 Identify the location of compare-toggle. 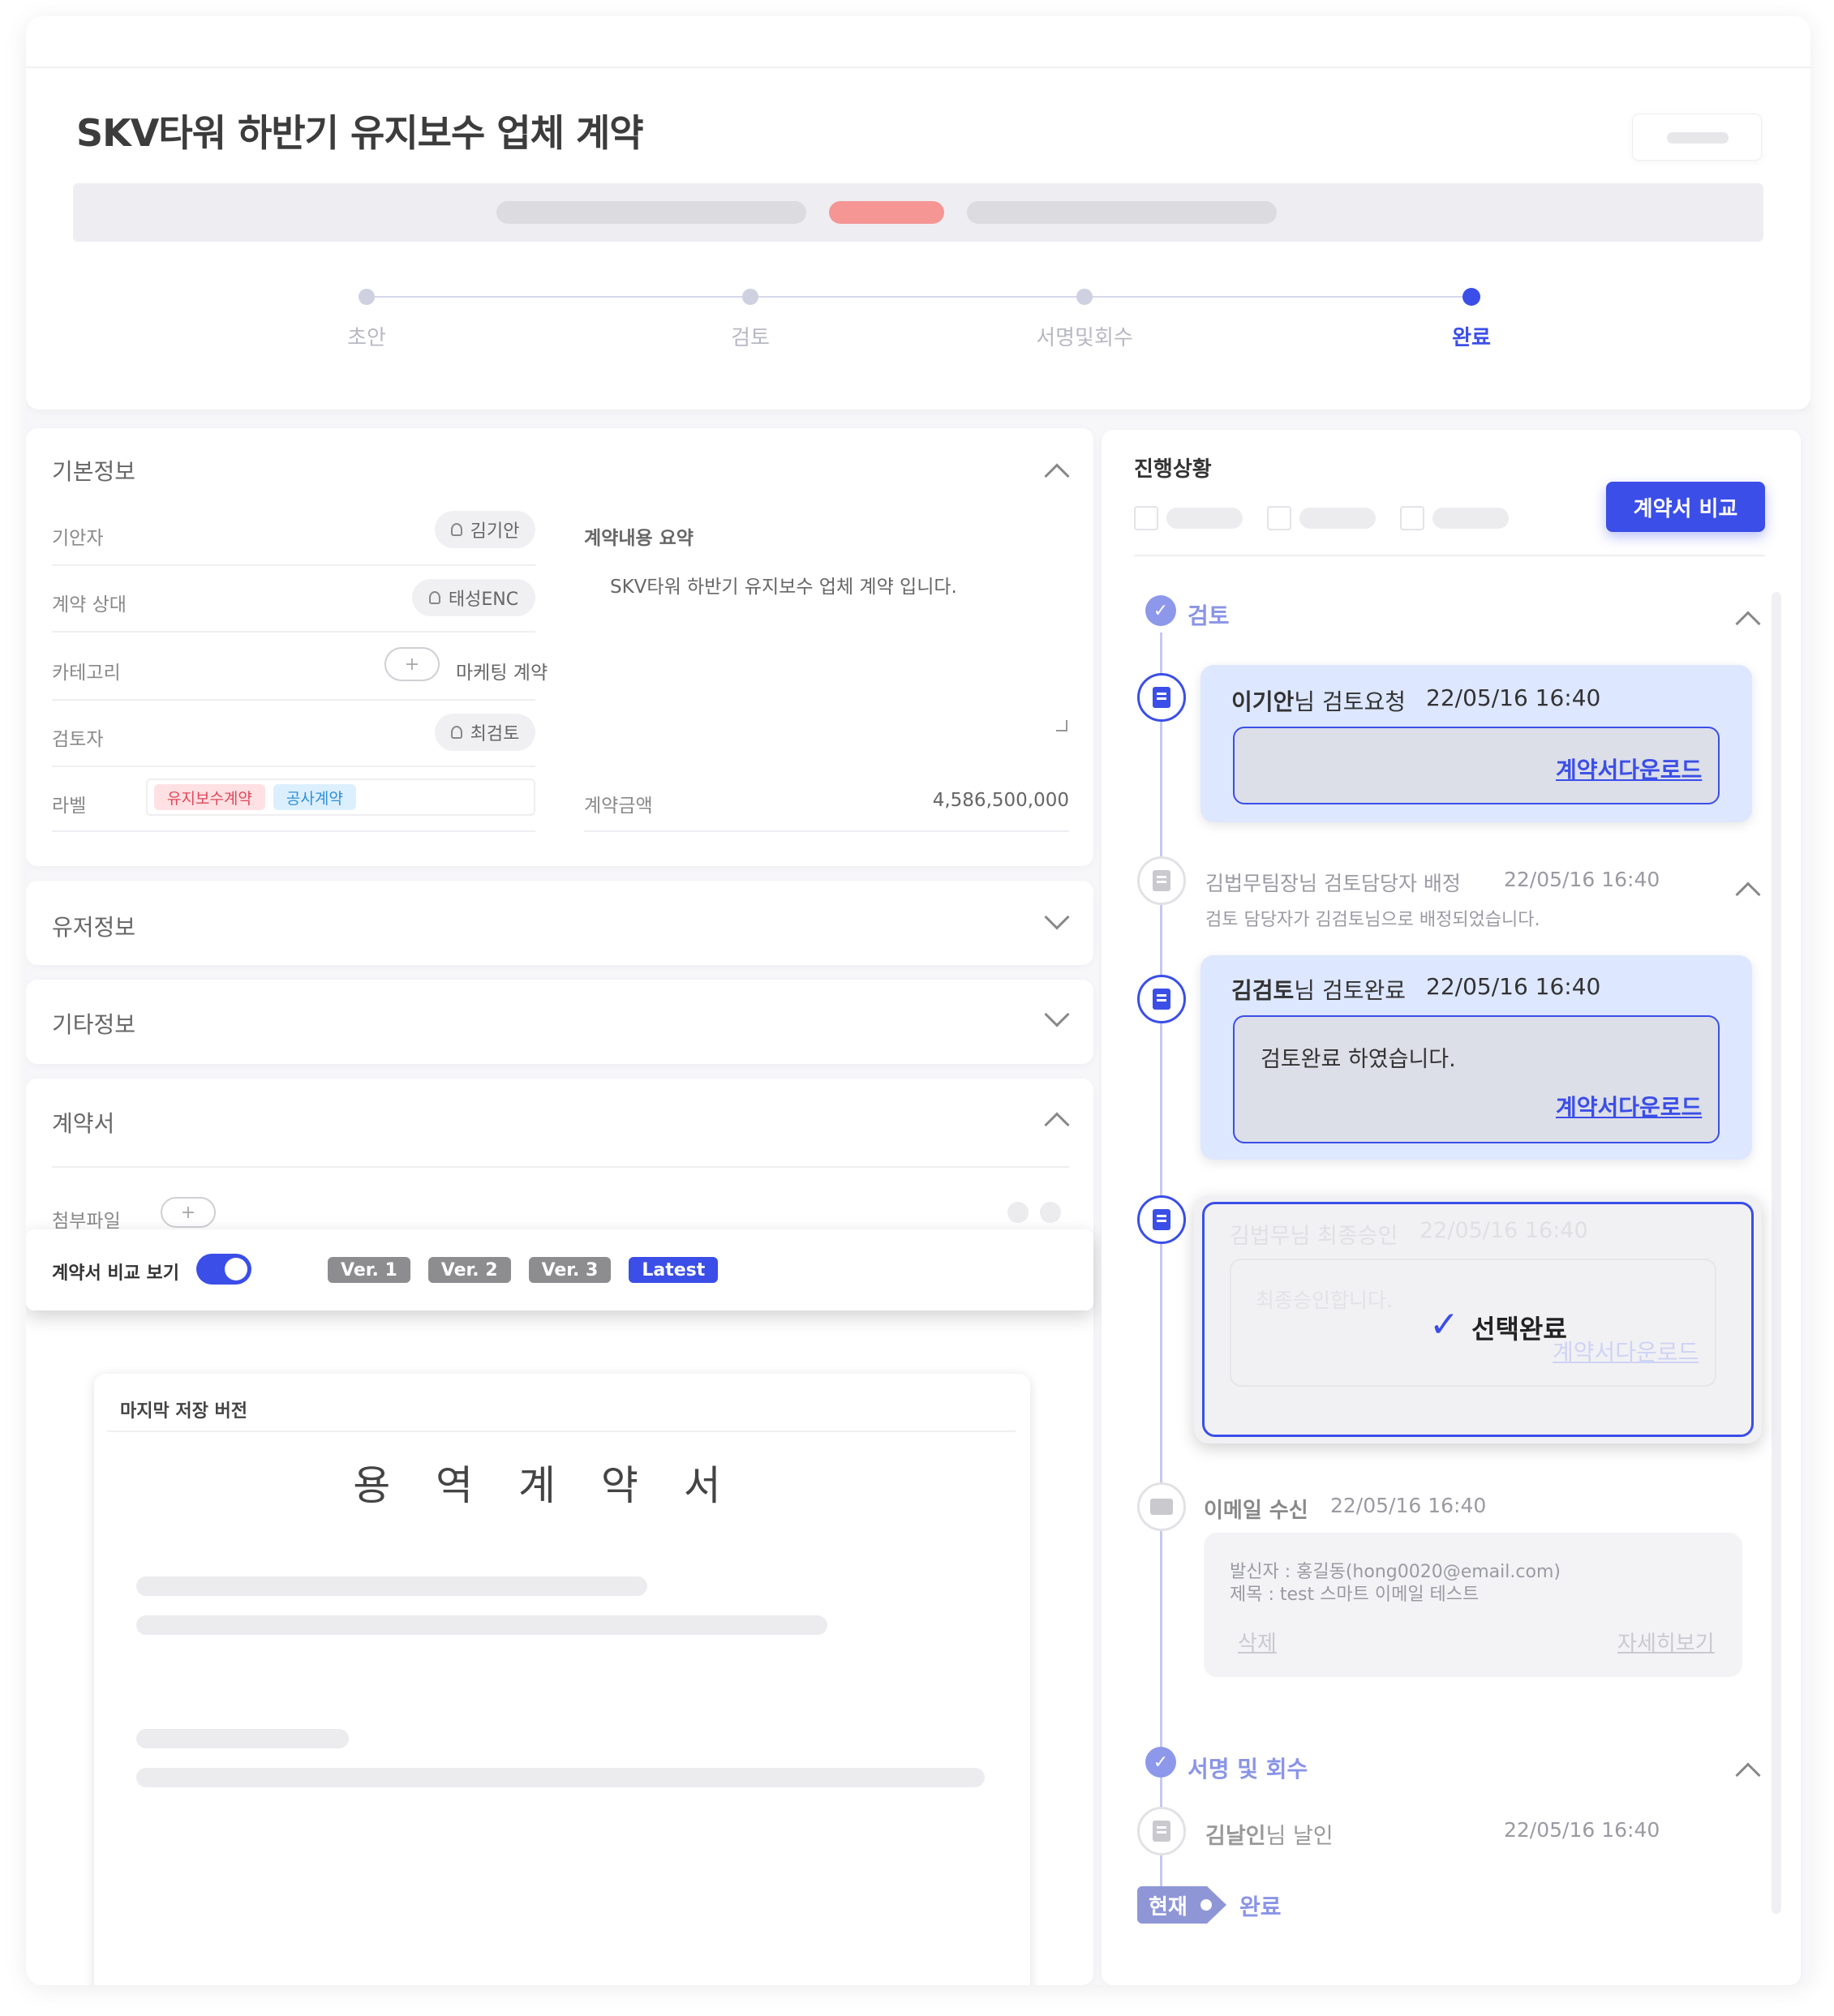
(224, 1269).